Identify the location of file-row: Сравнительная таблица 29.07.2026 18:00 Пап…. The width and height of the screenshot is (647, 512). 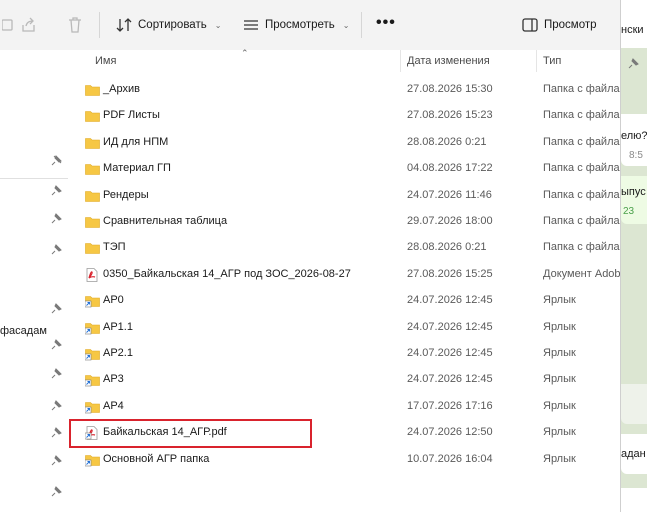
(344, 222).